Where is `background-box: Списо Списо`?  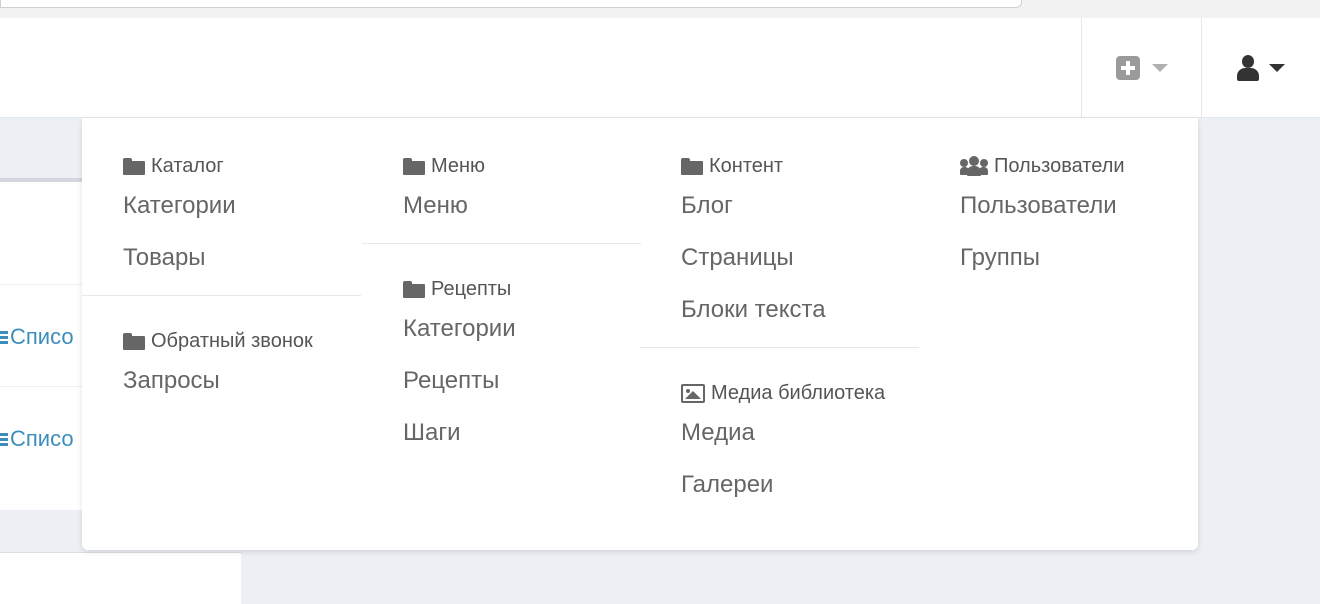
background-box: Списо Списо is located at coordinates (42, 344).